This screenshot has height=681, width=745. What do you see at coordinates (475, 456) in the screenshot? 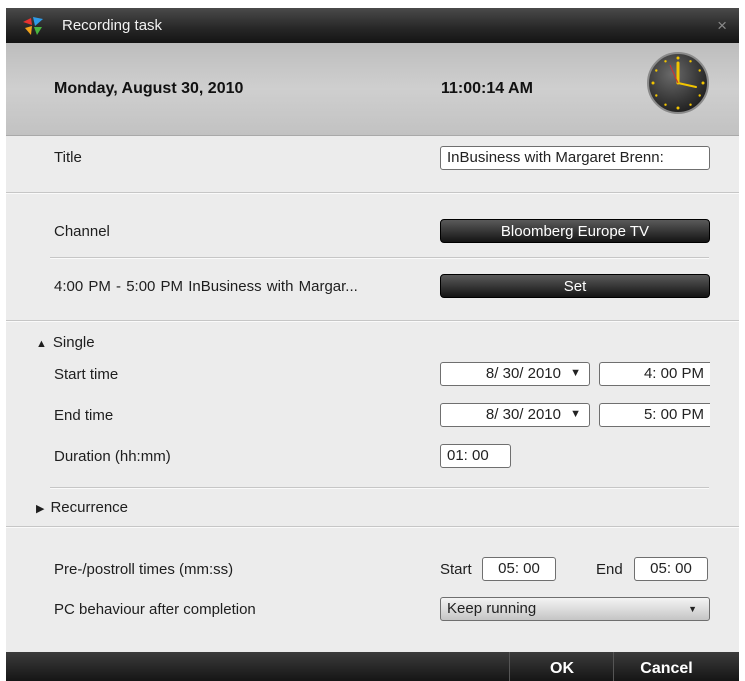
I see `duration-input: 01: 00` at bounding box center [475, 456].